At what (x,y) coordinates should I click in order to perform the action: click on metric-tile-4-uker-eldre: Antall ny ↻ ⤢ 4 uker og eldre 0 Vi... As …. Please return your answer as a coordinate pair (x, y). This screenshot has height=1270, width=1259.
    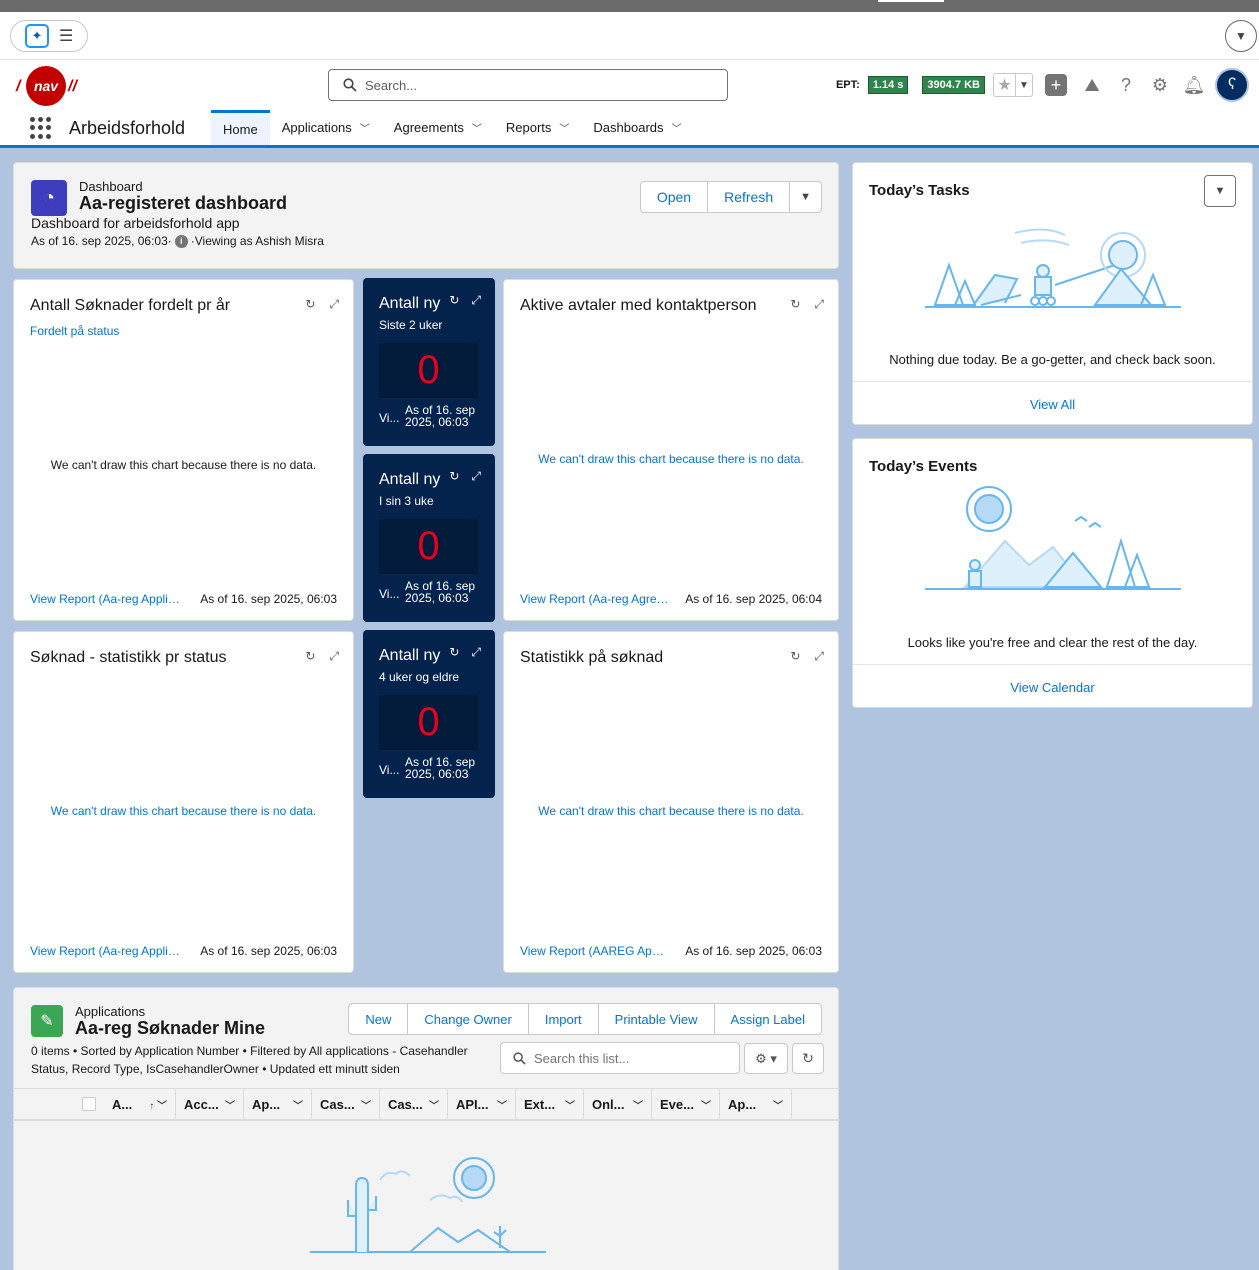
    Looking at the image, I should click on (429, 714).